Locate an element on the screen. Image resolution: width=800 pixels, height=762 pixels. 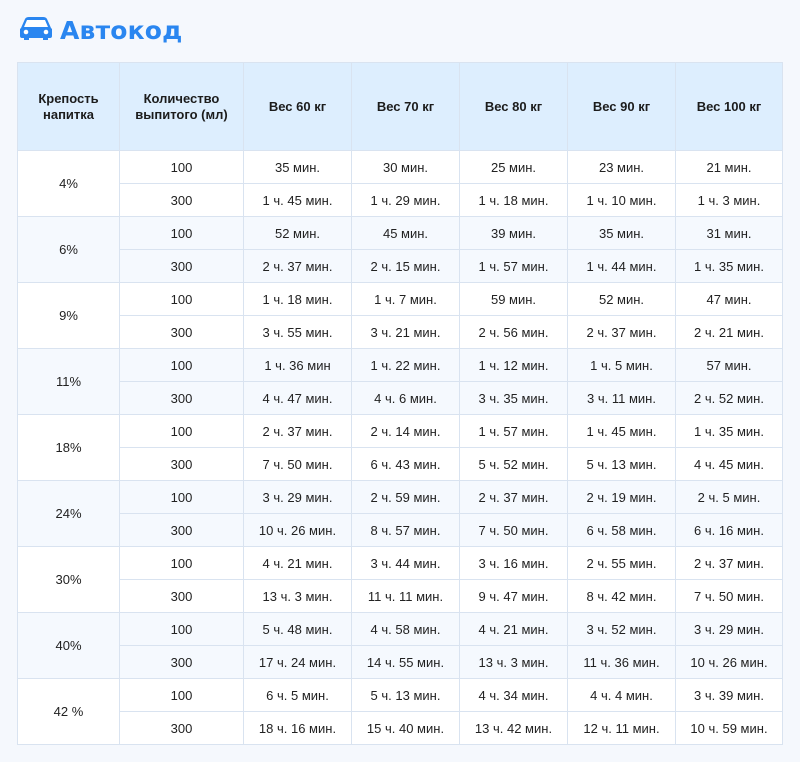
time-cell: 1 ч. 45 мин. is located at coordinates (297, 200).